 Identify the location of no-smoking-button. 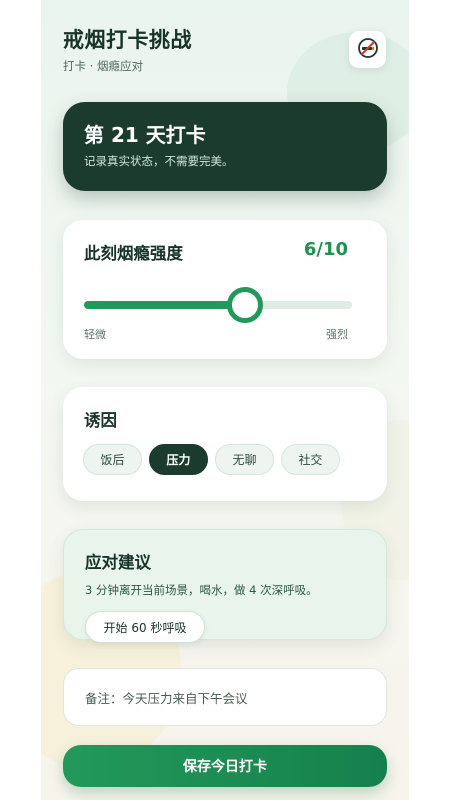
(367, 49).